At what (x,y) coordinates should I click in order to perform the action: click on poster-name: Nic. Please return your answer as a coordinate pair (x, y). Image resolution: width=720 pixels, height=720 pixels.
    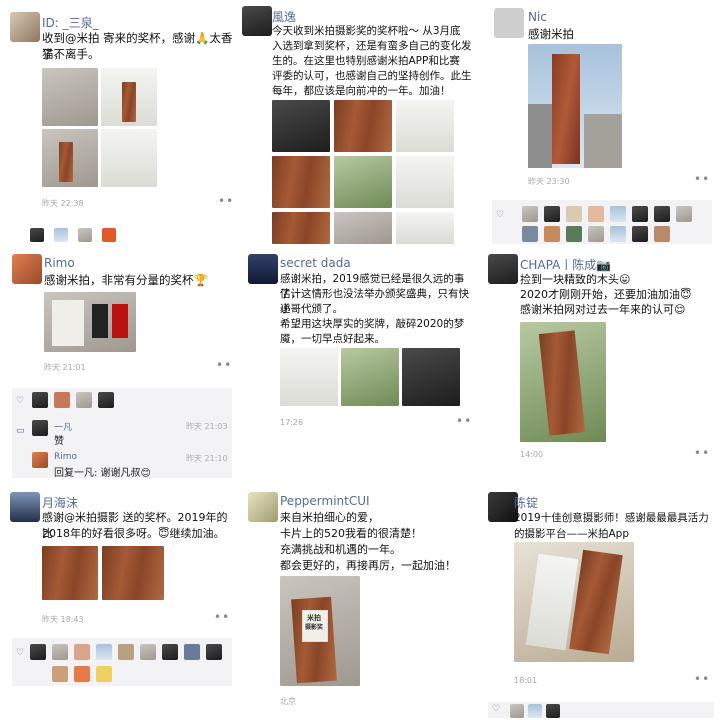
    Looking at the image, I should click on (537, 17).